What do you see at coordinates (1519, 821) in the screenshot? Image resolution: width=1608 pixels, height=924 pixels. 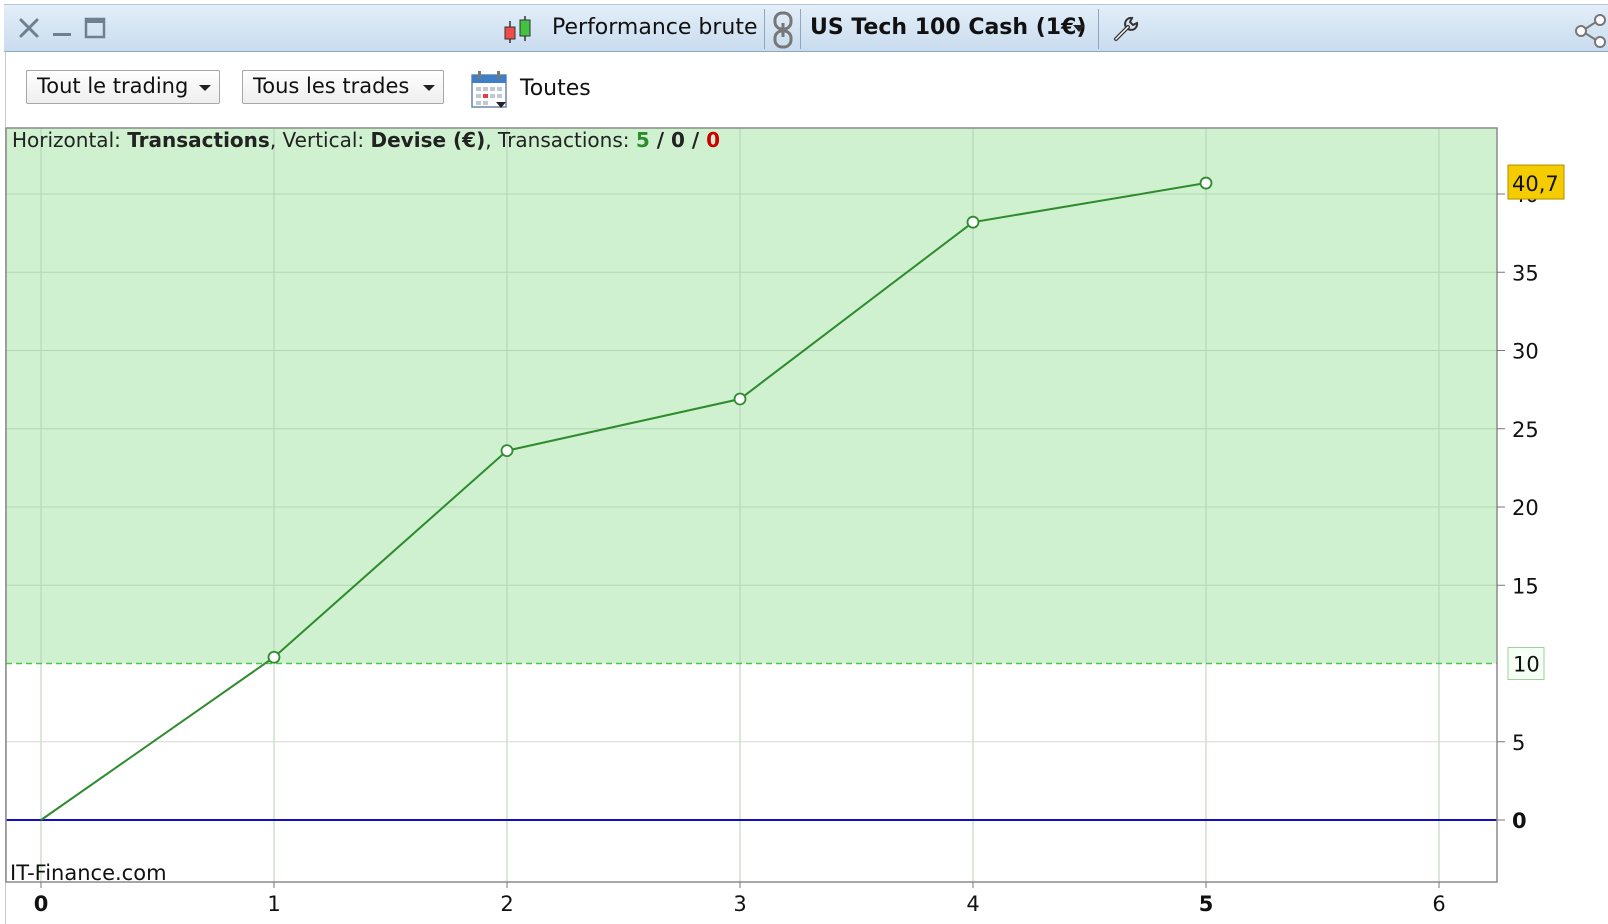 I see `y-tick-label: 0` at bounding box center [1519, 821].